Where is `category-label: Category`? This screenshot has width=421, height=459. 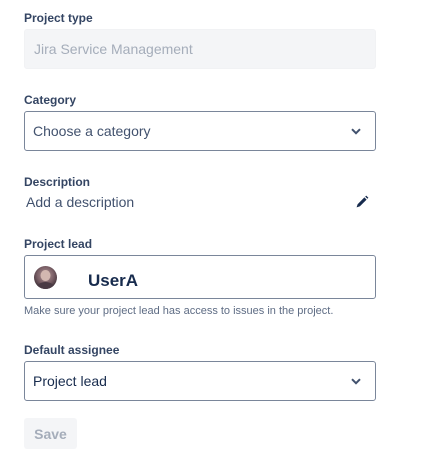
category-label: Category is located at coordinates (50, 100).